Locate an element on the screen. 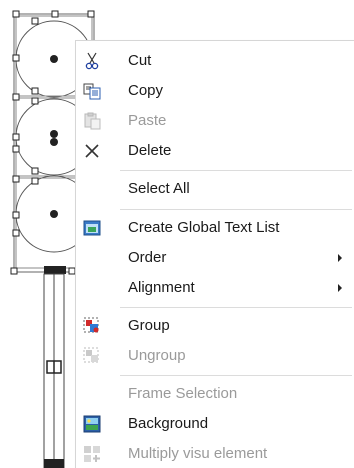  menu-item-label: Frame Selection is located at coordinates (183, 393).